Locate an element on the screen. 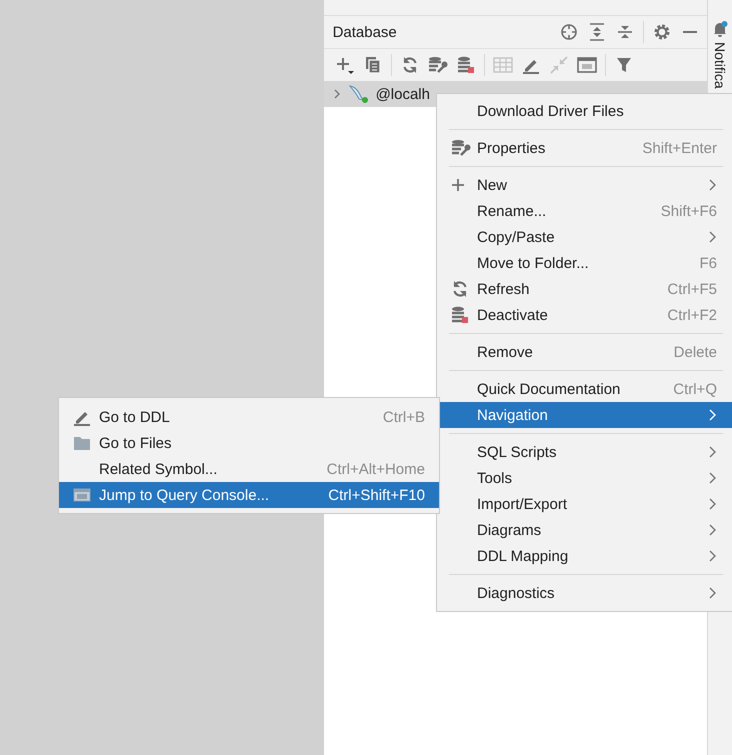  shortcut-label: Ctrl+F5 is located at coordinates (692, 289).